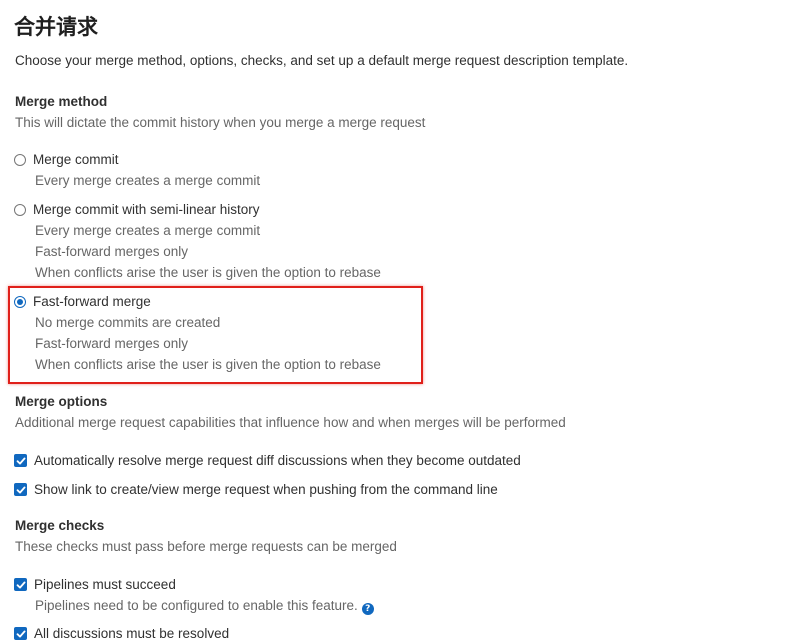 The width and height of the screenshot is (798, 644). I want to click on fast-forward-help-2: Fast-forward merges only, so click(112, 343).